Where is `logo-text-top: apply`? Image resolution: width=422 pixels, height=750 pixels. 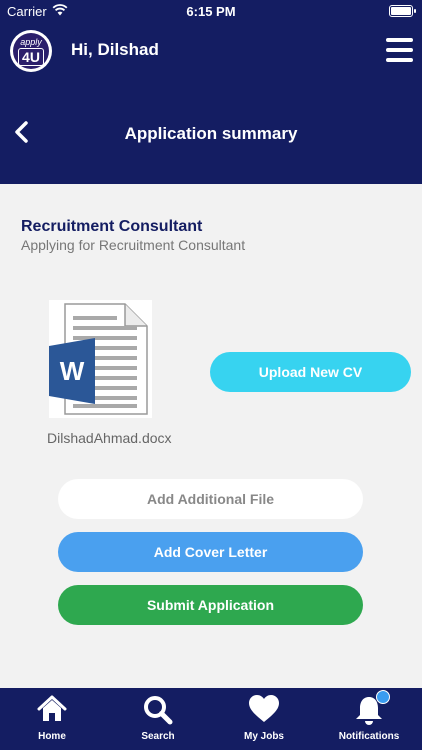 logo-text-top: apply is located at coordinates (31, 42).